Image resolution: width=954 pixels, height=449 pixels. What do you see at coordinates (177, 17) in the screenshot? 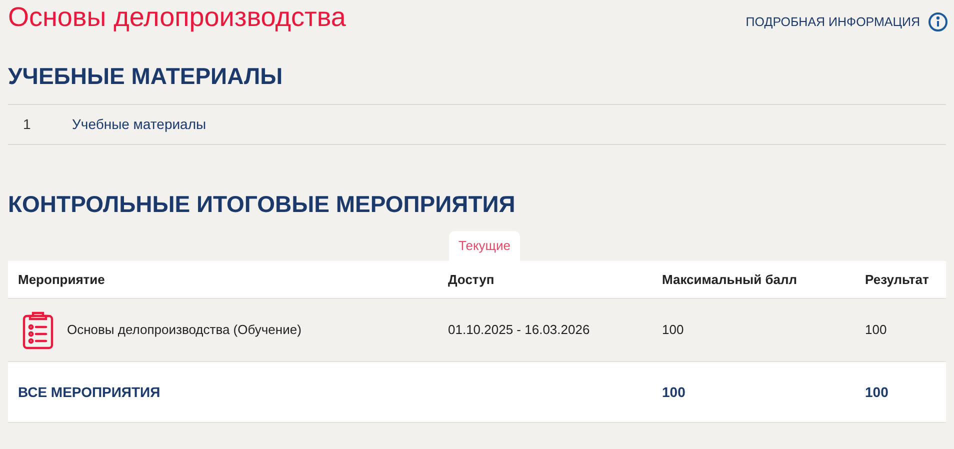
I see `page-title: Основы делопроизводства` at bounding box center [177, 17].